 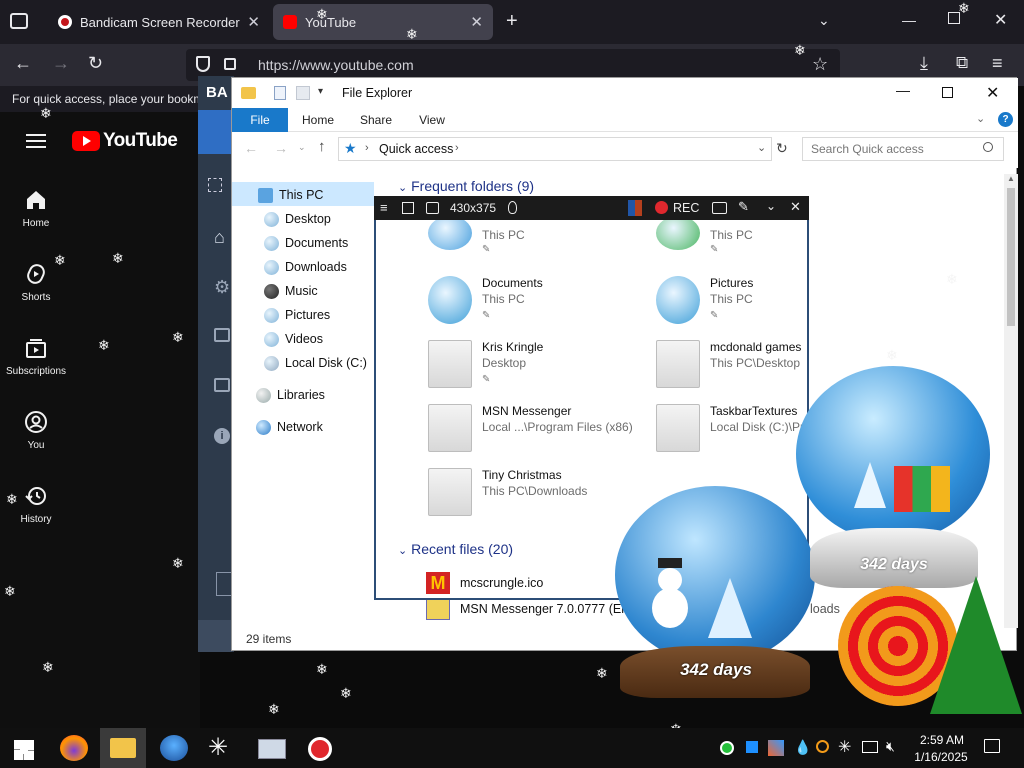 I want to click on tray-search-icon, so click(x=822, y=746).